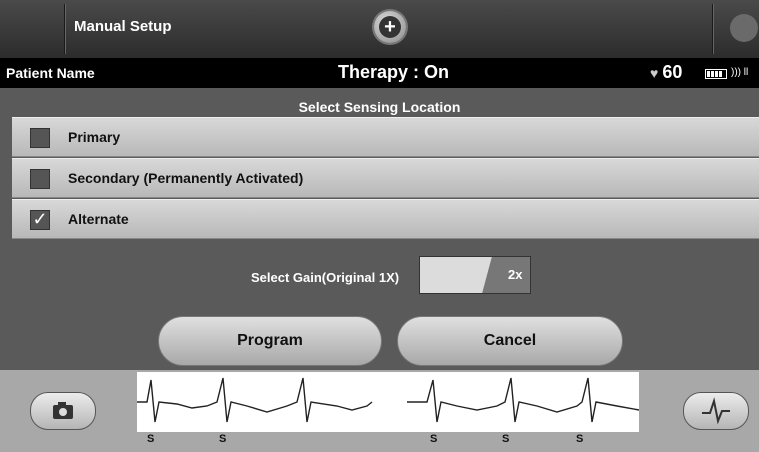 This screenshot has height=452, width=759. I want to click on plus-circle-icon: +, so click(390, 27).